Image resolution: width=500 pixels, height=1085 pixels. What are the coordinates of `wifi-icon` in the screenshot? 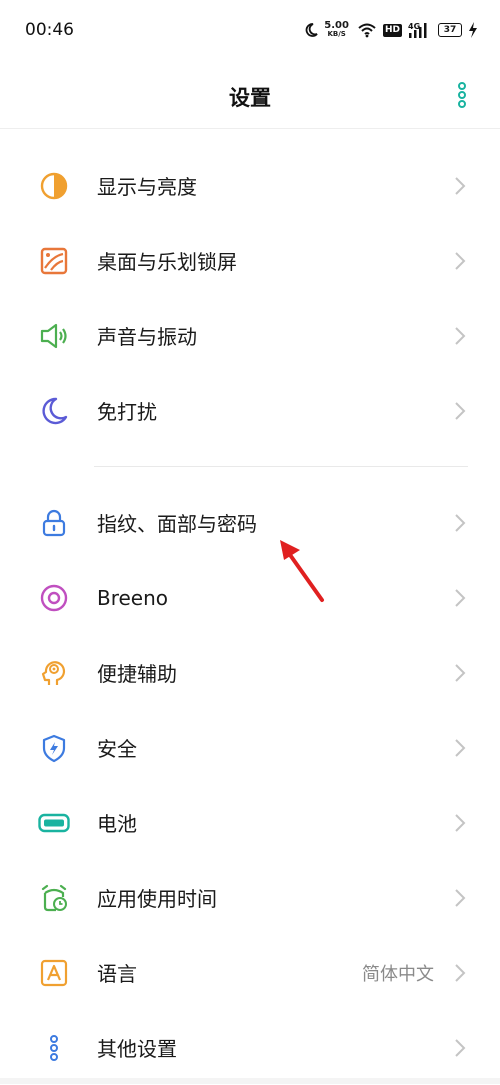 It's located at (367, 30).